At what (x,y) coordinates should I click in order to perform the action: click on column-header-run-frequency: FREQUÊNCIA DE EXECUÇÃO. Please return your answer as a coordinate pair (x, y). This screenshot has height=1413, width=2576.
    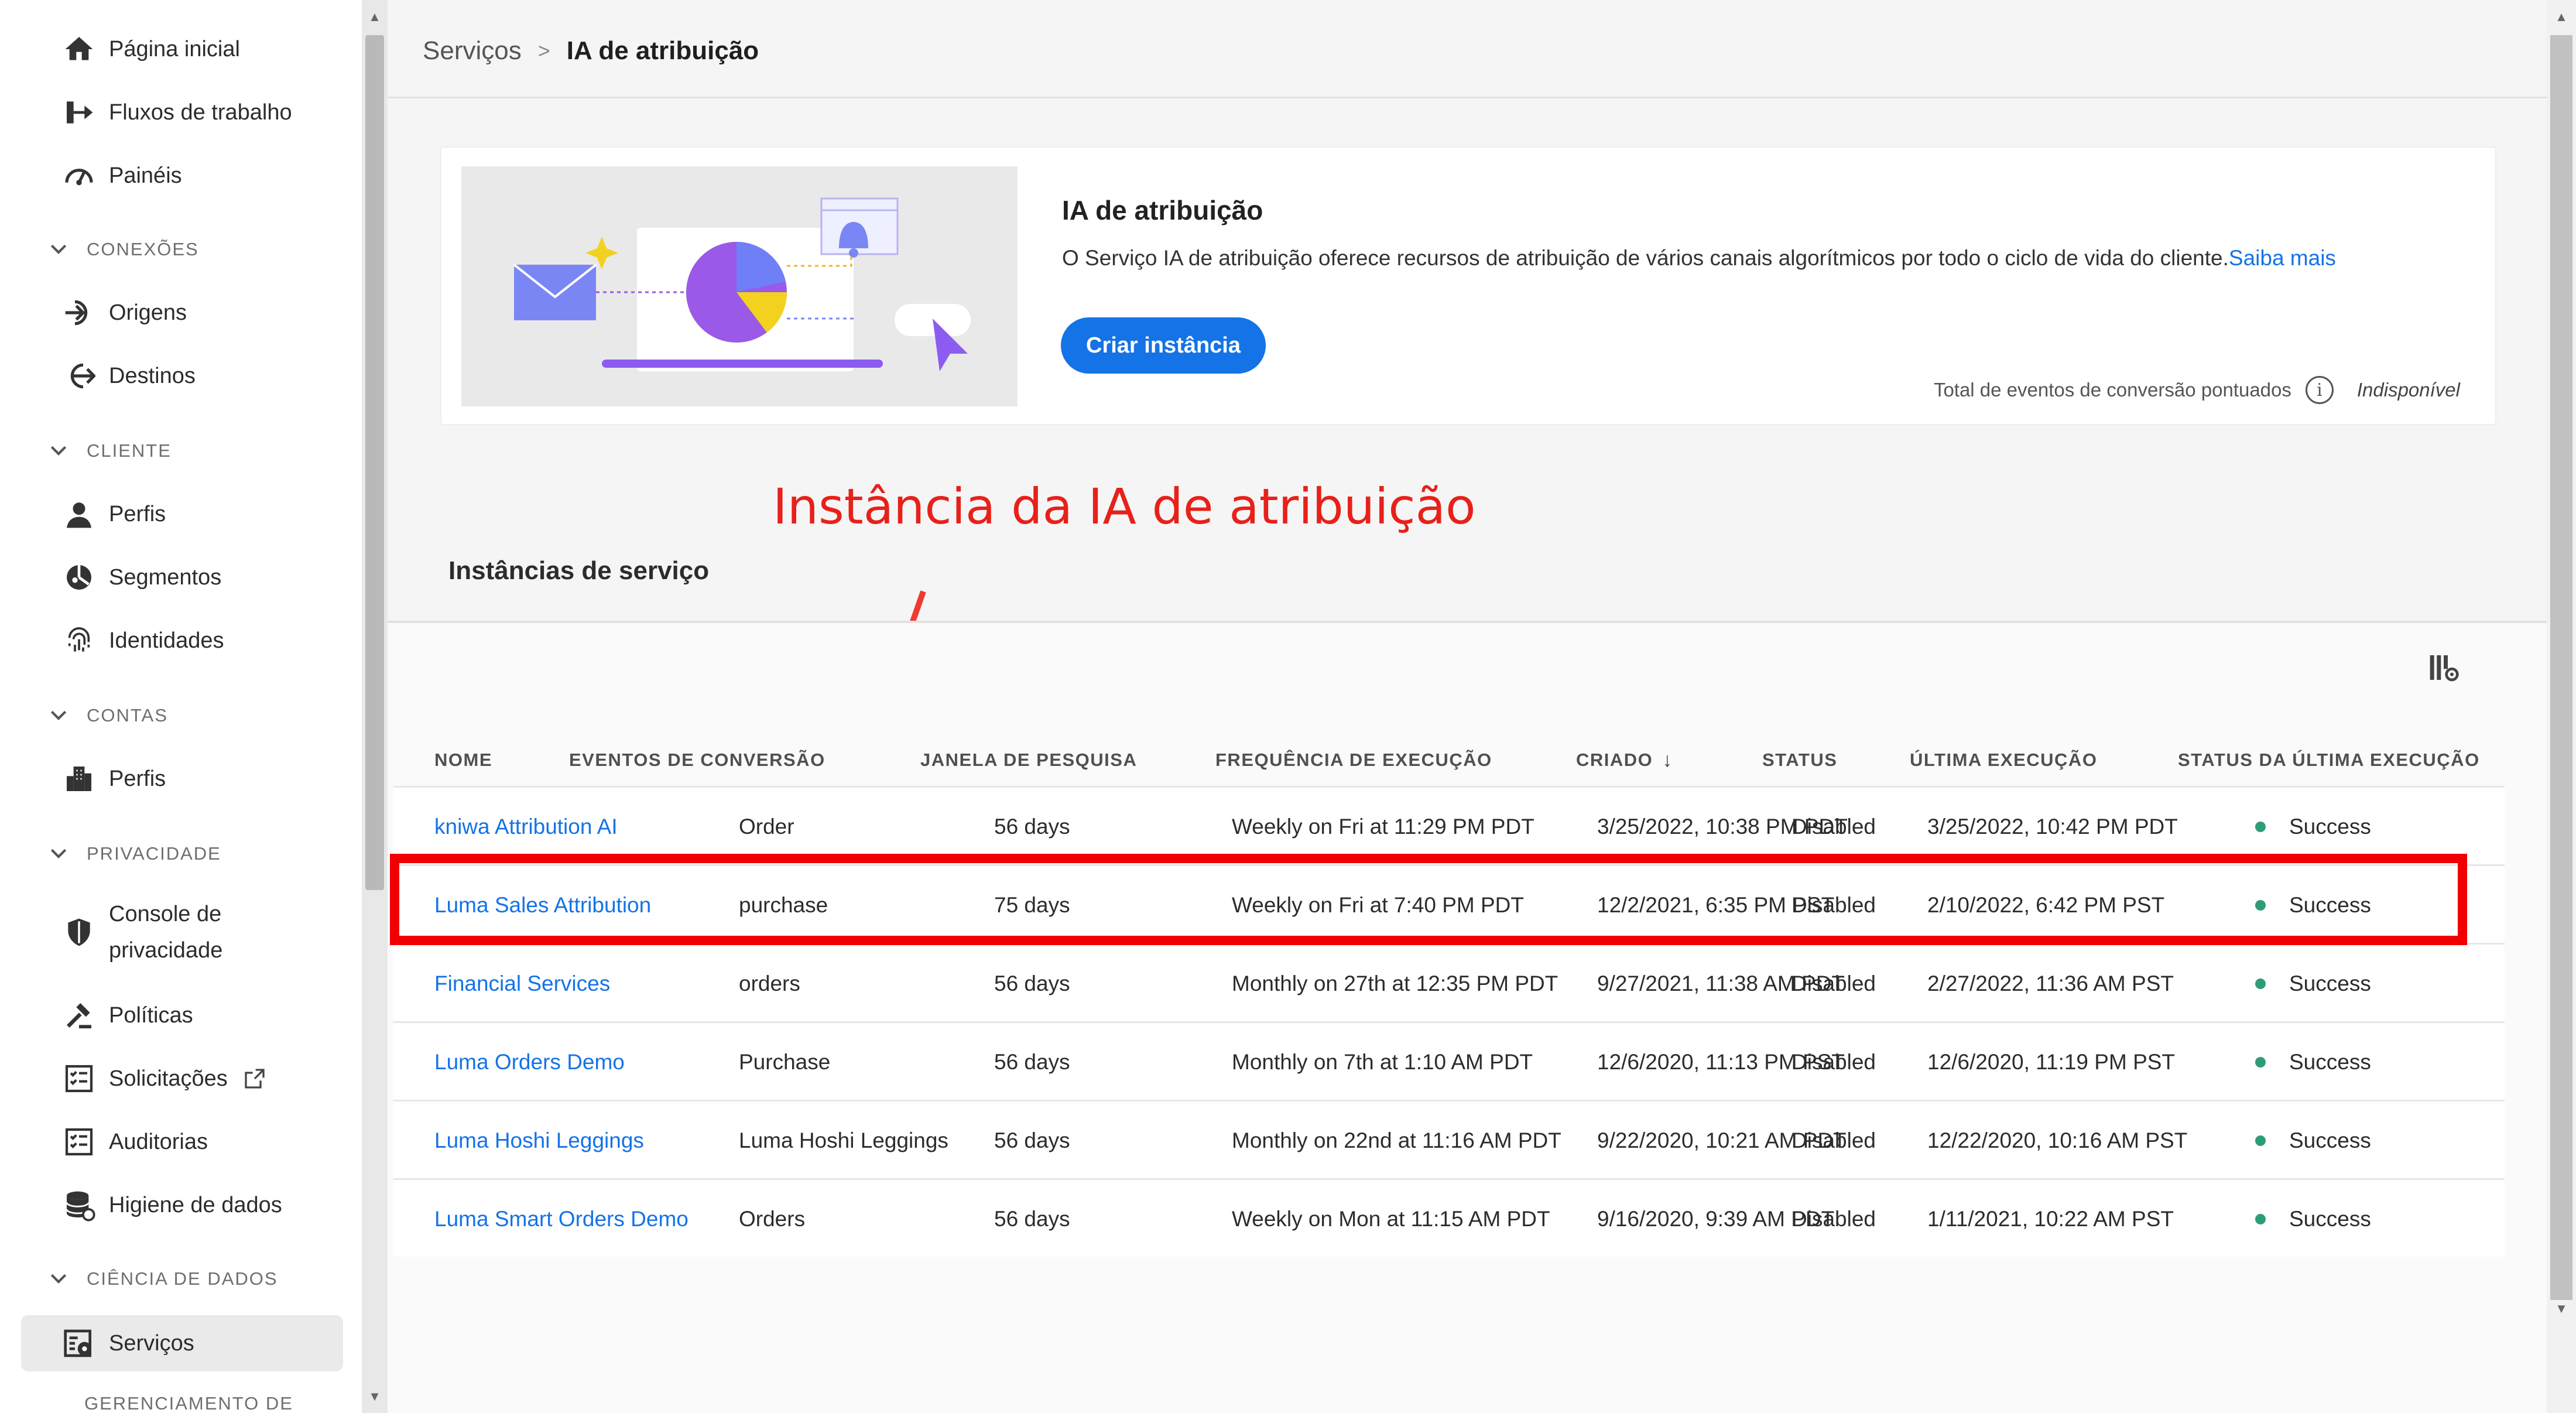
    Looking at the image, I should click on (1353, 760).